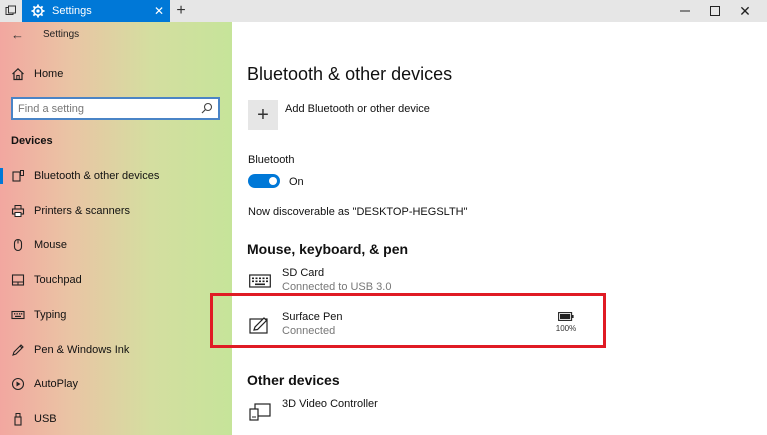 This screenshot has width=767, height=435. Describe the element at coordinates (271, 160) in the screenshot. I see `bluetooth-label: Bluetooth` at that location.